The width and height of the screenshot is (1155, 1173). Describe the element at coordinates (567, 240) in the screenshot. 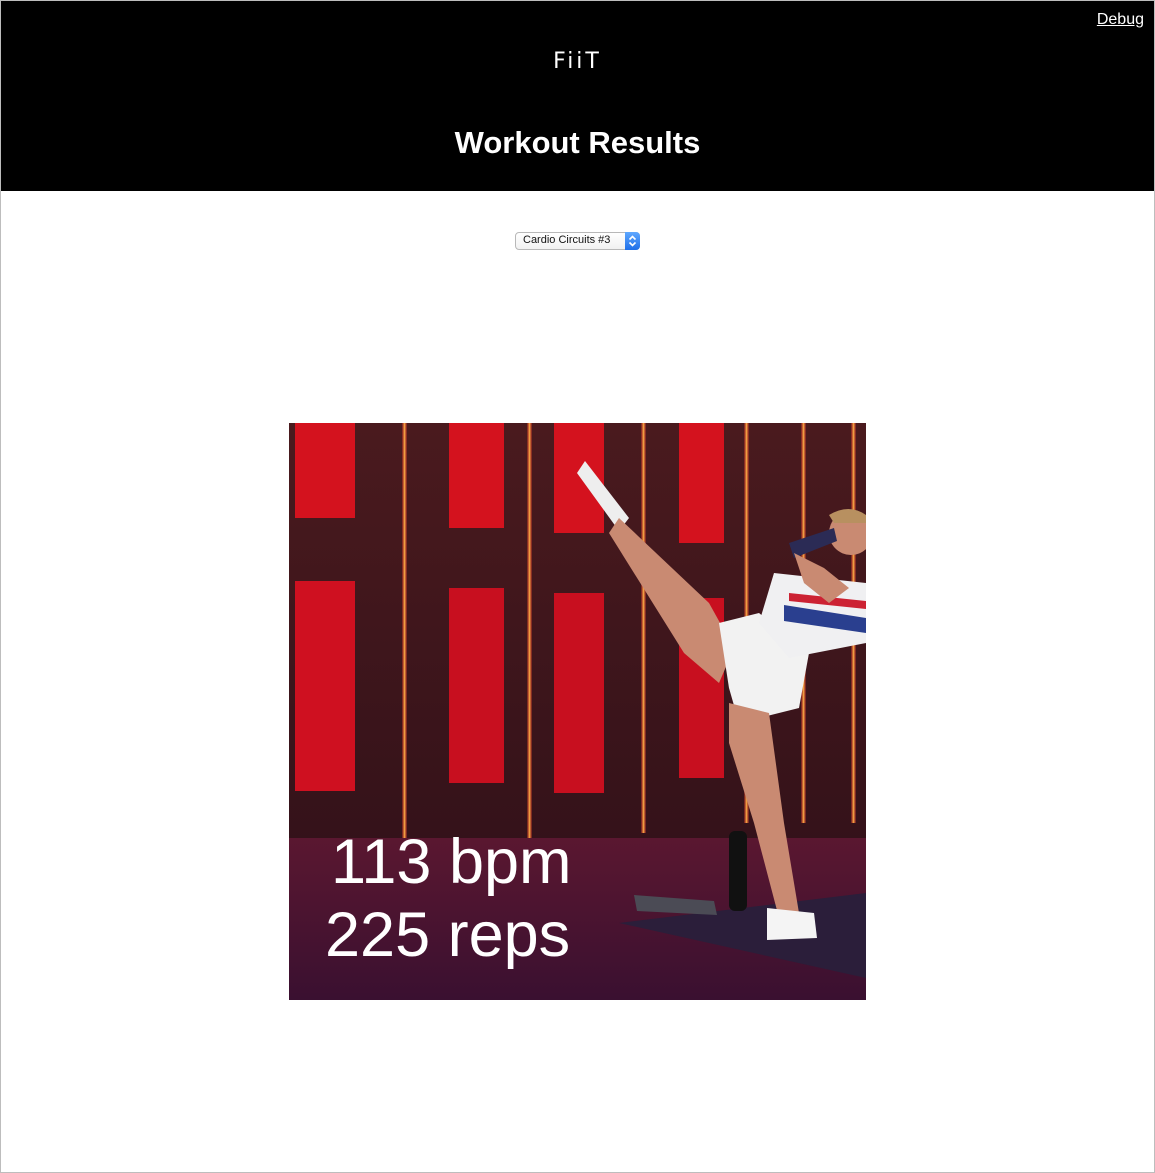

I see `workout-select-value: Cardio Circuits #3` at that location.